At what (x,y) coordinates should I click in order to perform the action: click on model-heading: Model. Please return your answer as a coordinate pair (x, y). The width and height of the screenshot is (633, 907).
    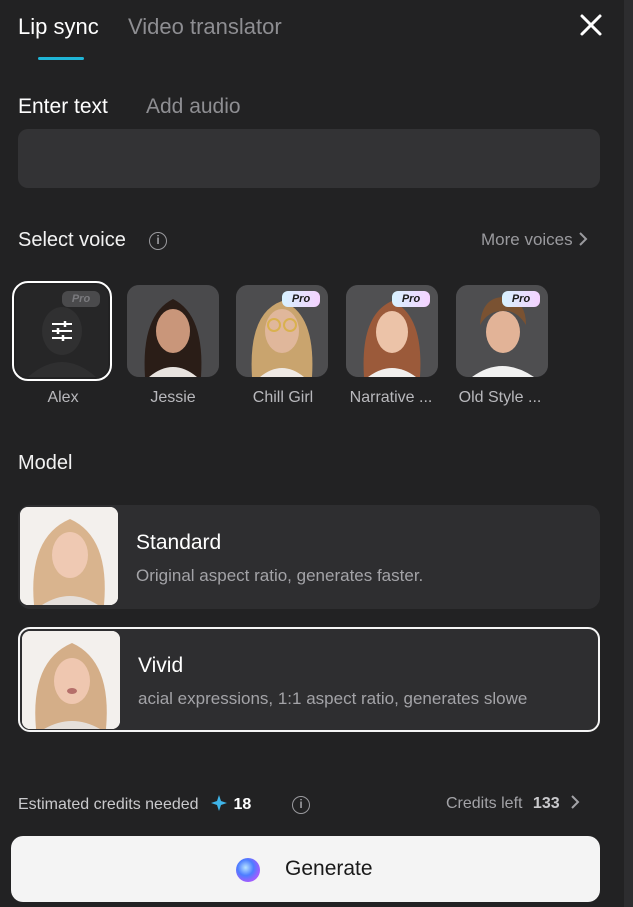
    Looking at the image, I should click on (45, 463).